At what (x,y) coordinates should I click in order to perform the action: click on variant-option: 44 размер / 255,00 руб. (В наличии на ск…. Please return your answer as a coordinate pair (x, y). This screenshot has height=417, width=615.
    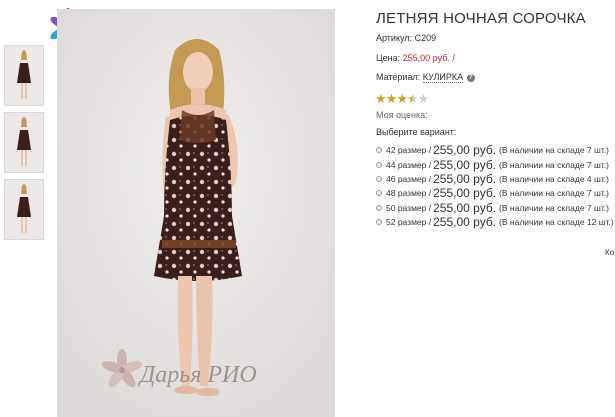
    Looking at the image, I should click on (495, 164).